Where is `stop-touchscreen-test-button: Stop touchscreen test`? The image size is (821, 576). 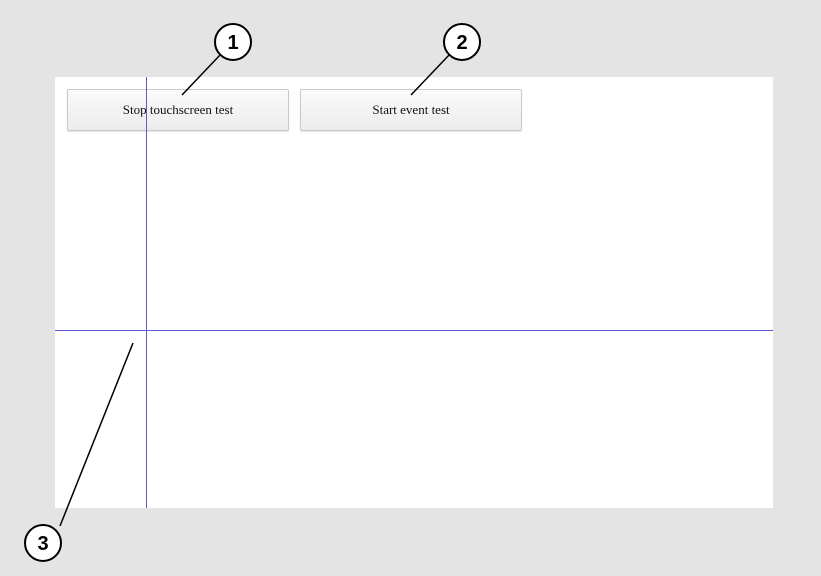 stop-touchscreen-test-button: Stop touchscreen test is located at coordinates (178, 110).